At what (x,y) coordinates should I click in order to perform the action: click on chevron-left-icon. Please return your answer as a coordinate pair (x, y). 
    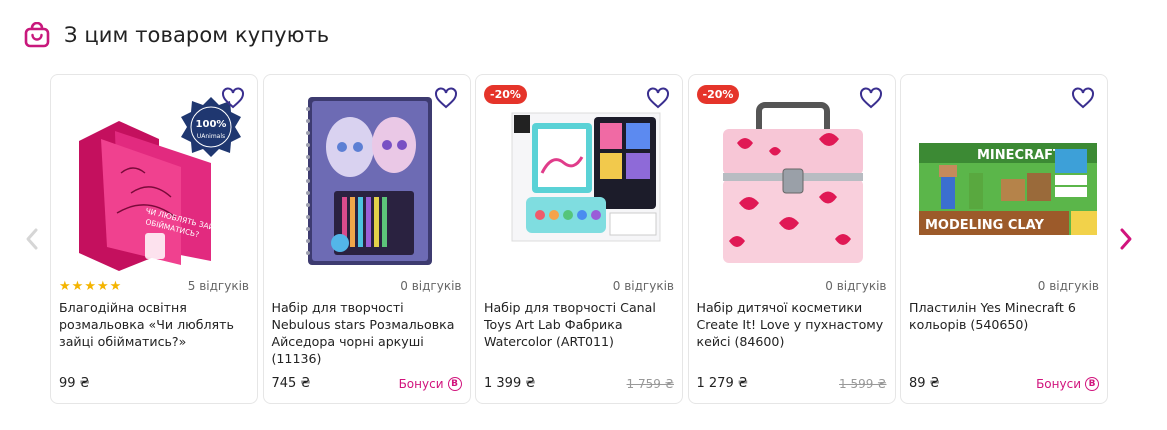
    Looking at the image, I should click on (32, 239).